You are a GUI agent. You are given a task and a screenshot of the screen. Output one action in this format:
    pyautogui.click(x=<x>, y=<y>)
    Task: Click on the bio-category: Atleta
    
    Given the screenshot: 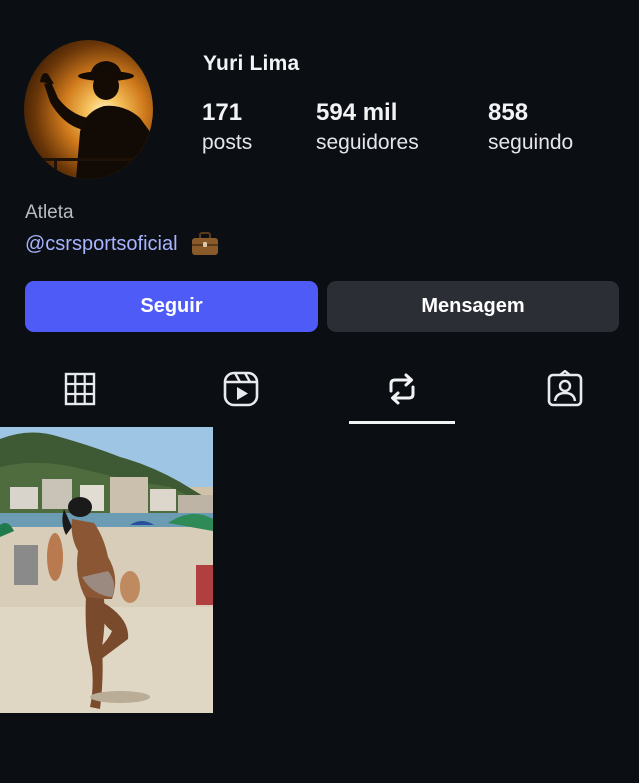 What is the action you would take?
    pyautogui.click(x=49, y=212)
    